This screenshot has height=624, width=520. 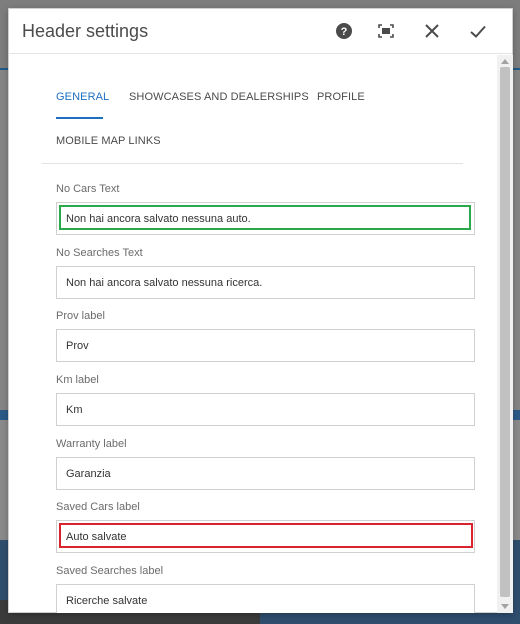 I want to click on help-button: ?, so click(x=344, y=31).